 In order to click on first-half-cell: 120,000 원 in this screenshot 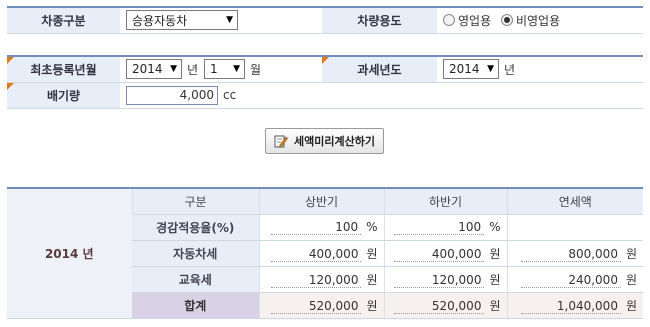, I will do `click(321, 279)`.